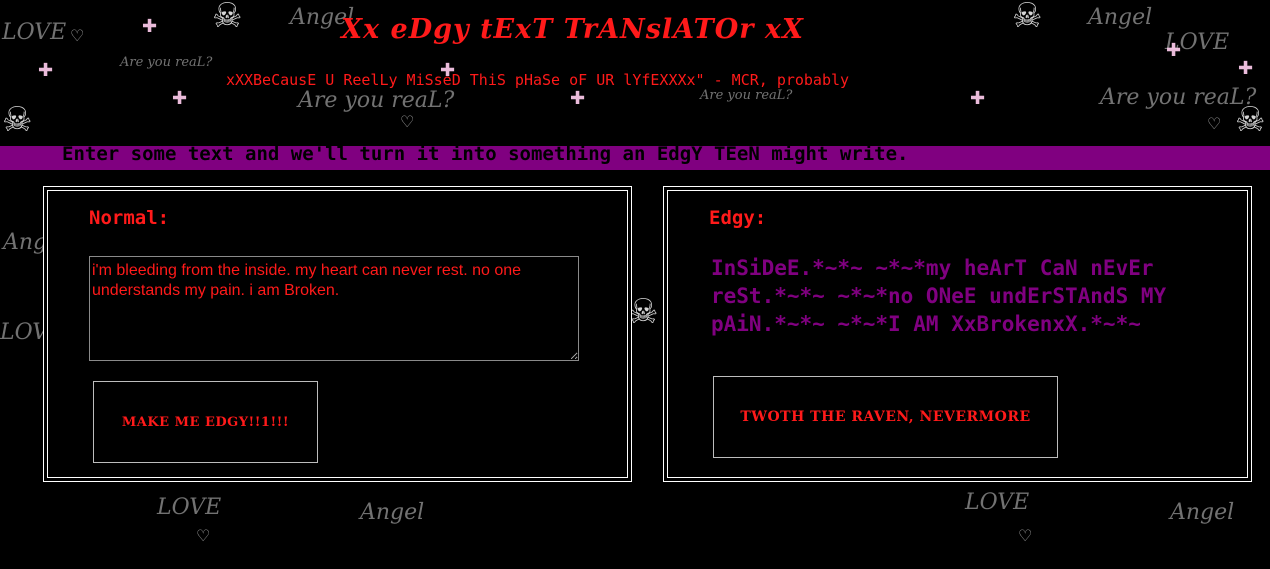 This screenshot has height=569, width=1270. I want to click on make-edgy-button: MAKE ME EDGY!!1!!!, so click(205, 422).